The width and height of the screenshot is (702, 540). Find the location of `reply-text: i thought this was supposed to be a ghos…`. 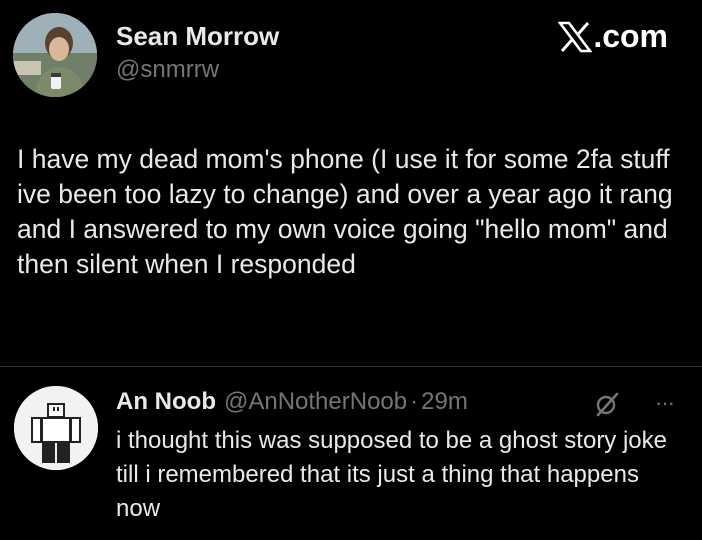

reply-text: i thought this was supposed to be a ghos… is located at coordinates (392, 474).